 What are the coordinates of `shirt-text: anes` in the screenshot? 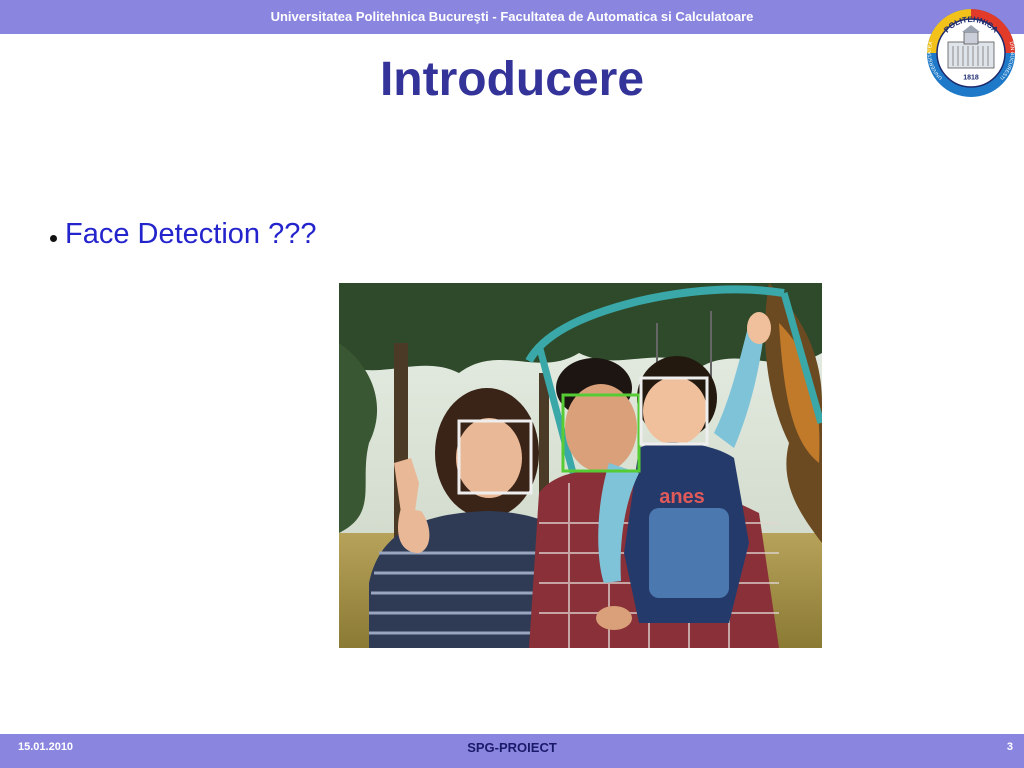 It's located at (682, 497).